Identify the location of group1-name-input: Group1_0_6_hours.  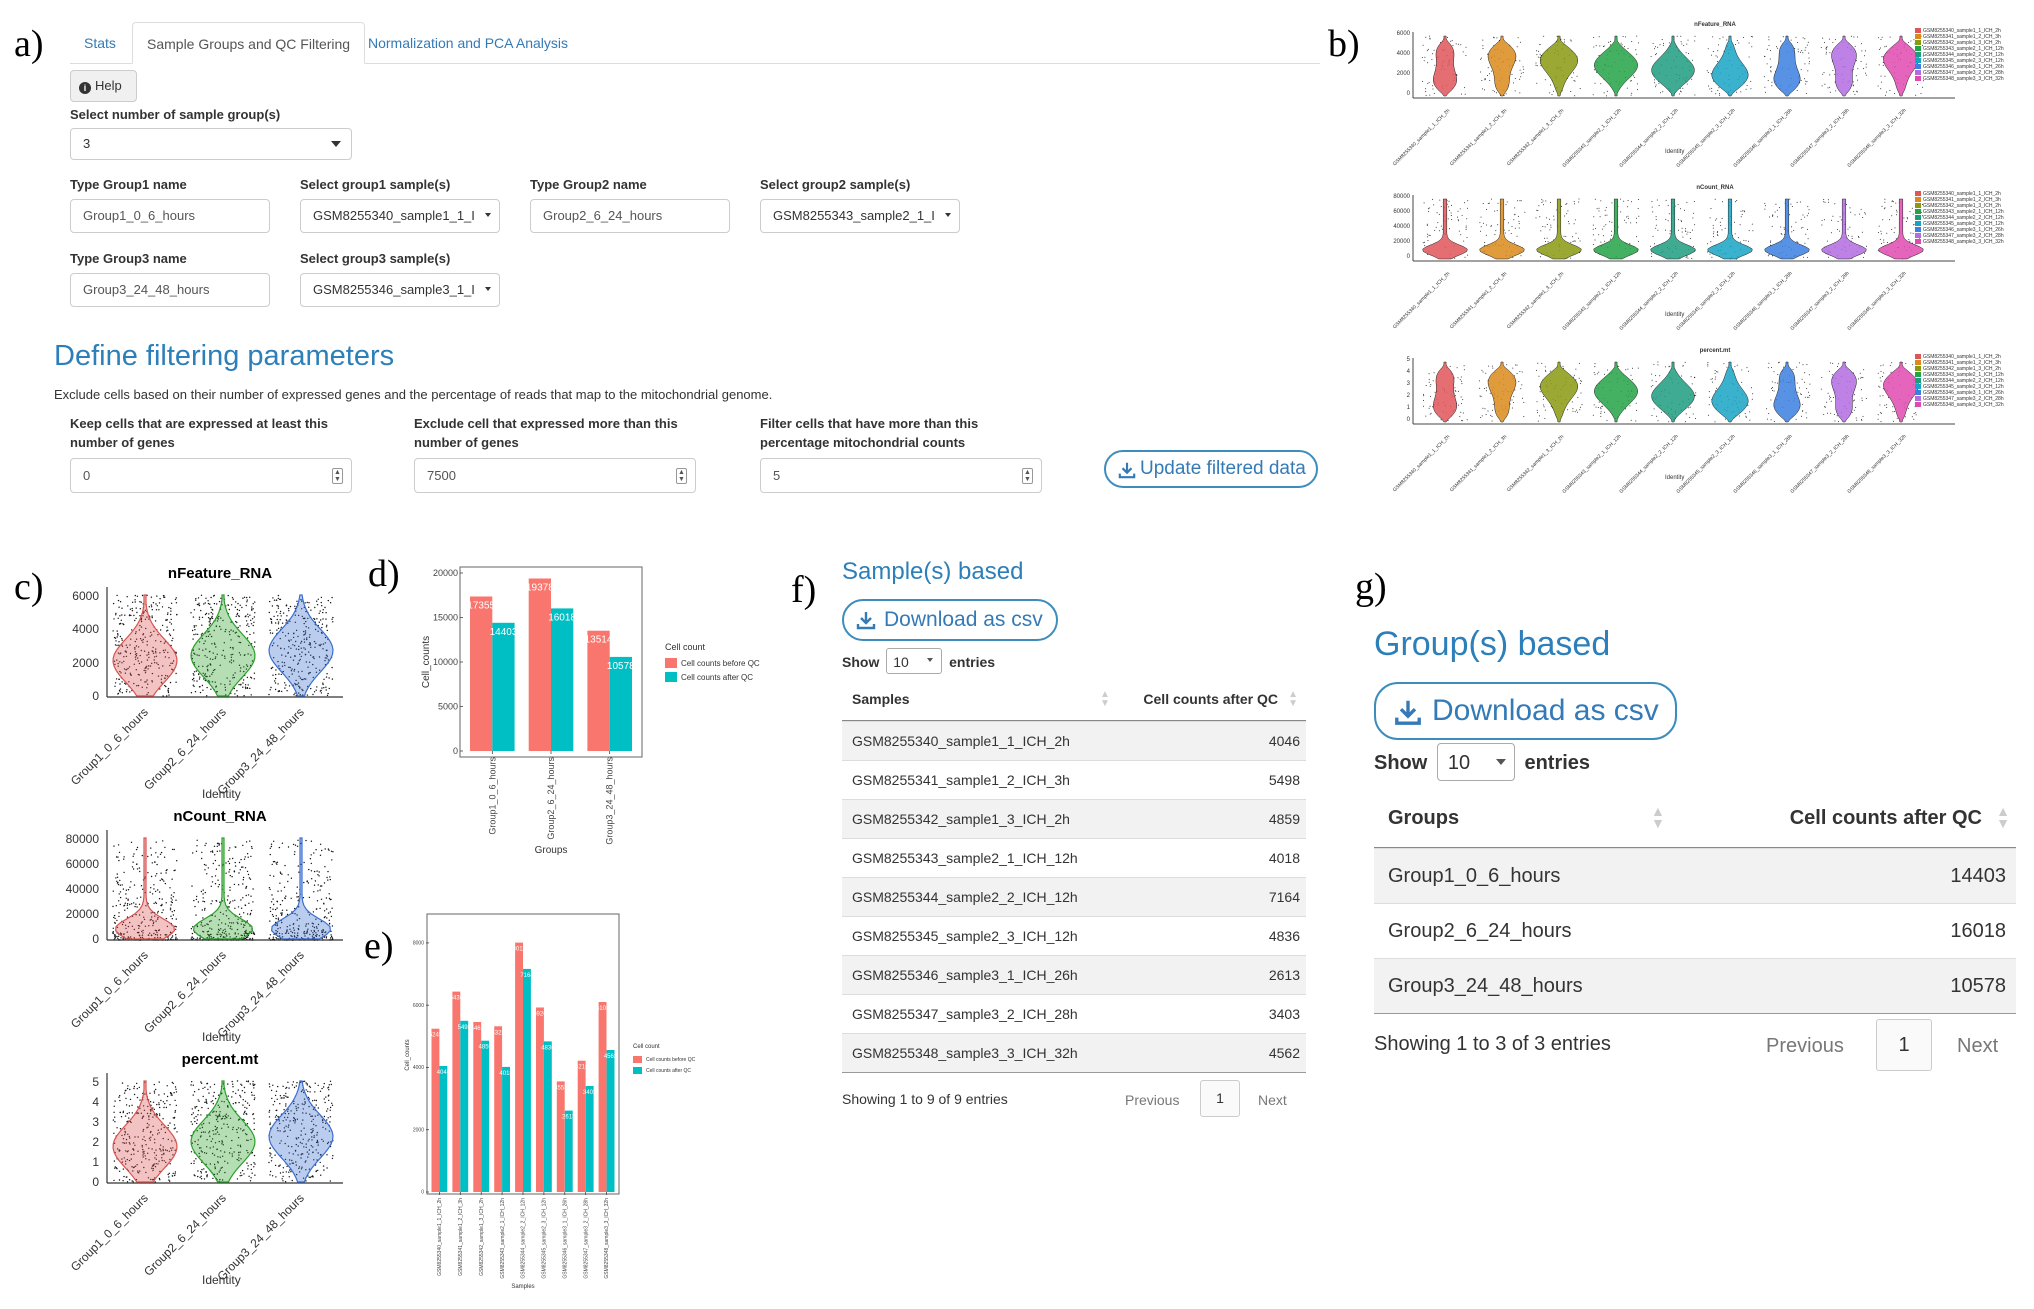
(170, 216).